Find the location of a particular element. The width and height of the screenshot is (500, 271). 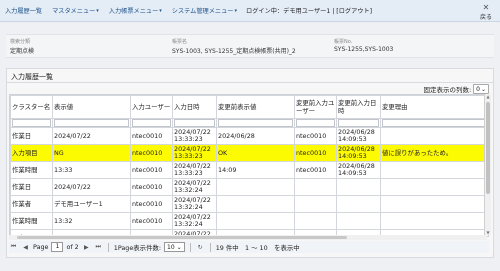

cell-prev-date is located at coordinates (358, 221).